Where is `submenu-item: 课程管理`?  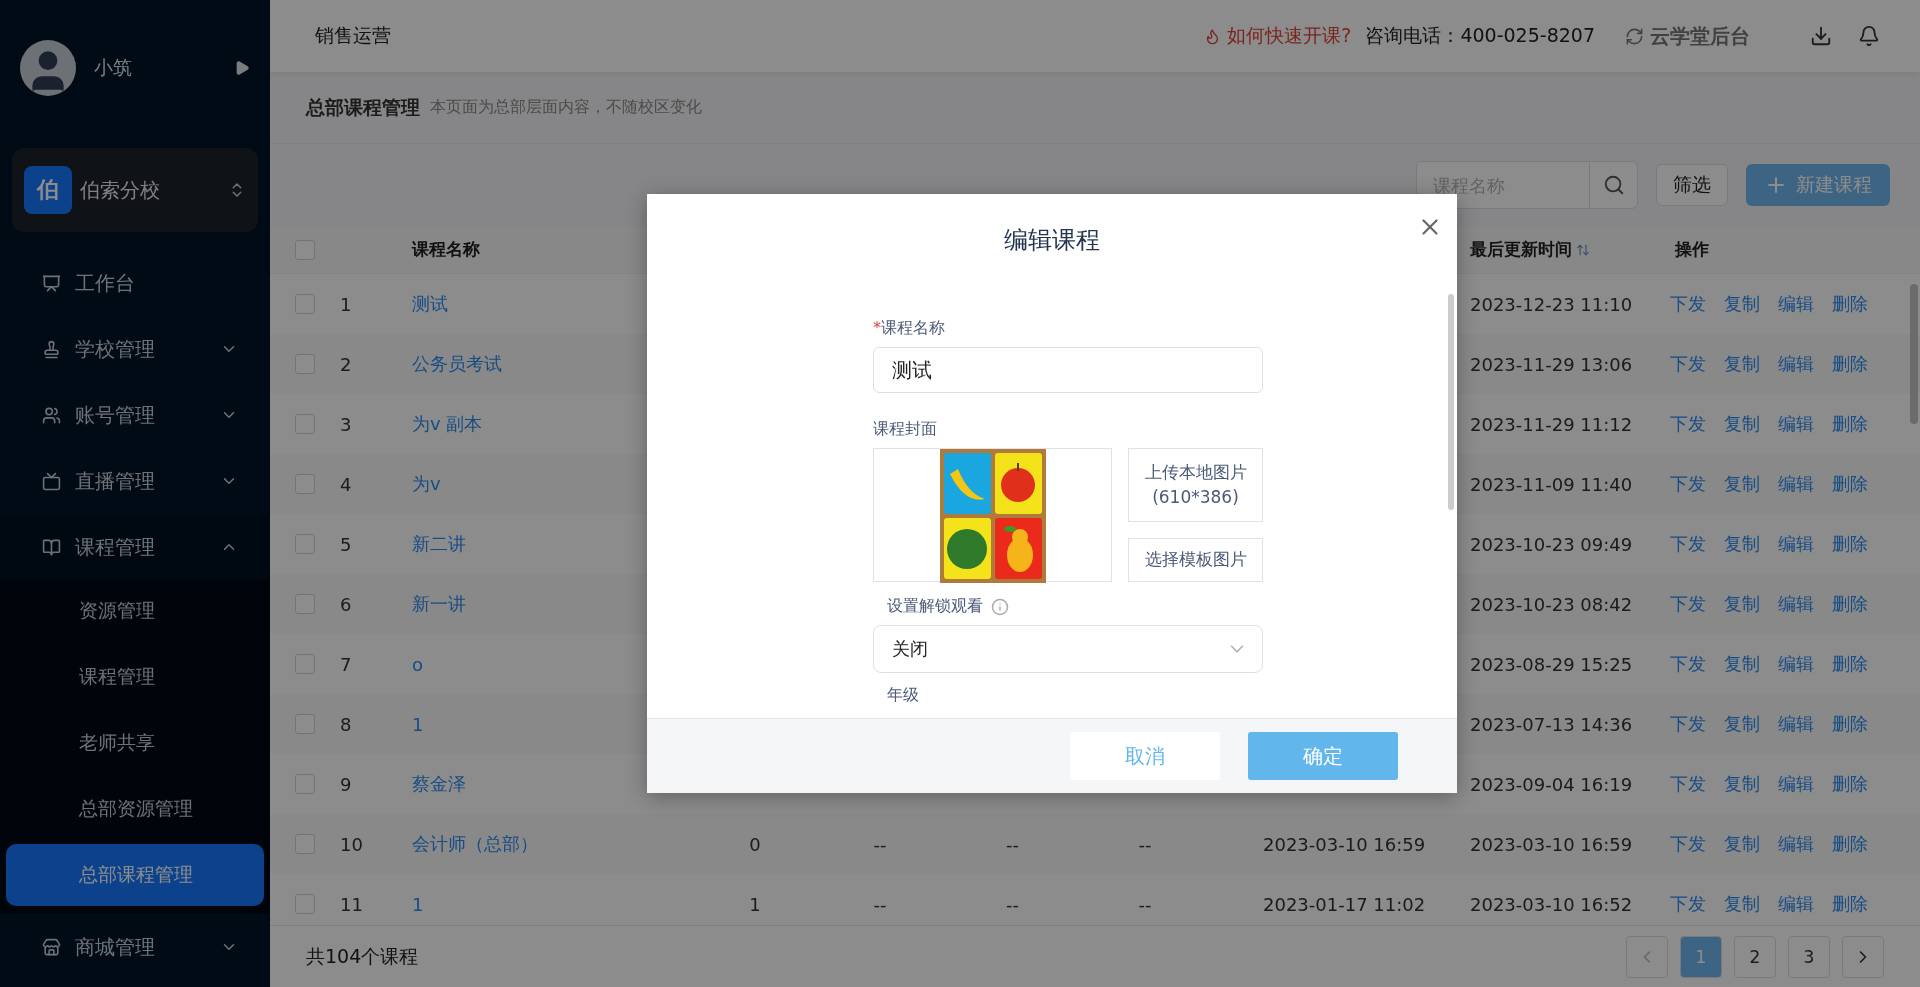
submenu-item: 课程管理 is located at coordinates (135, 677).